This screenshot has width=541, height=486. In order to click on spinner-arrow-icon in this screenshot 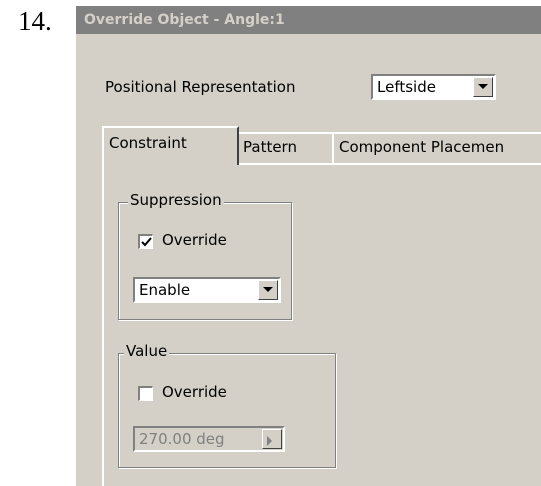, I will do `click(269, 441)`.